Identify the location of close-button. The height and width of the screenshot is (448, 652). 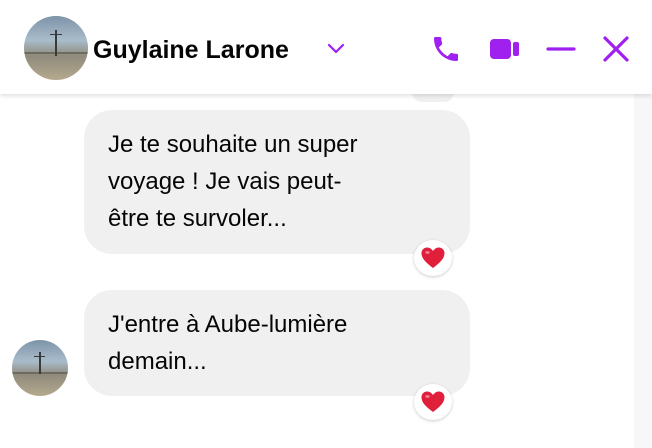
(616, 49).